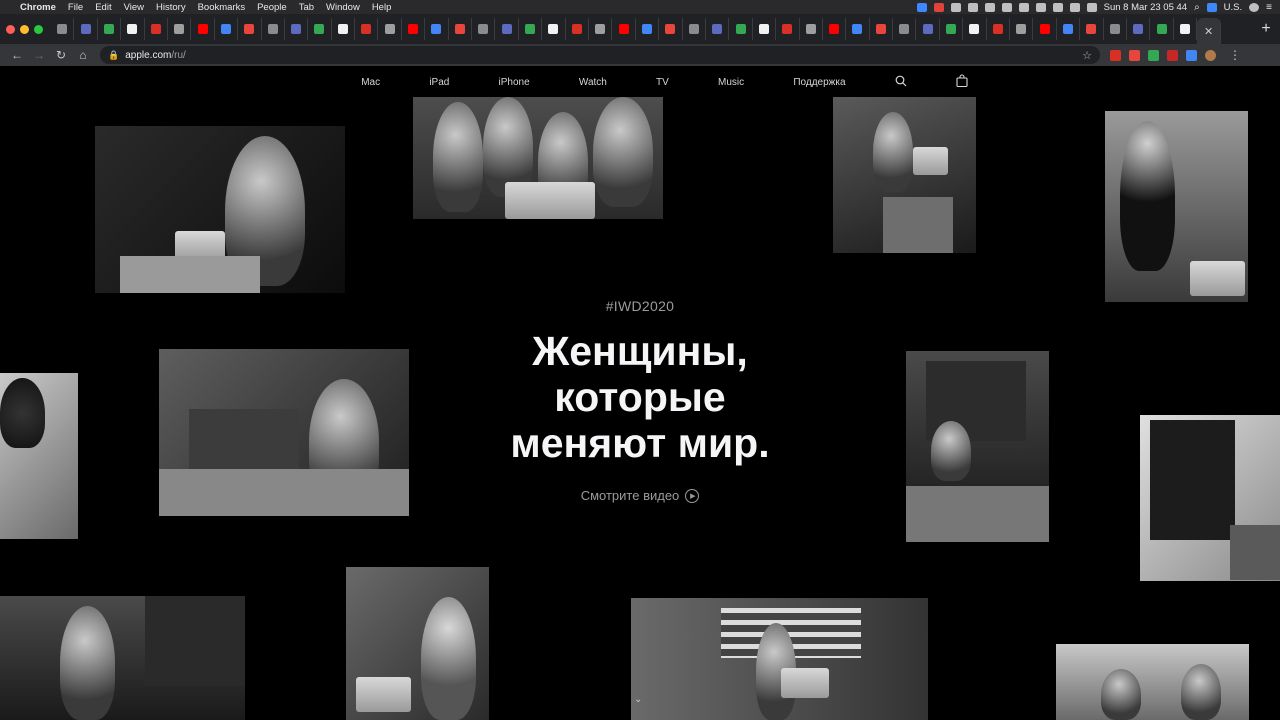 The image size is (1280, 720). I want to click on forward-button: →, so click(39, 55).